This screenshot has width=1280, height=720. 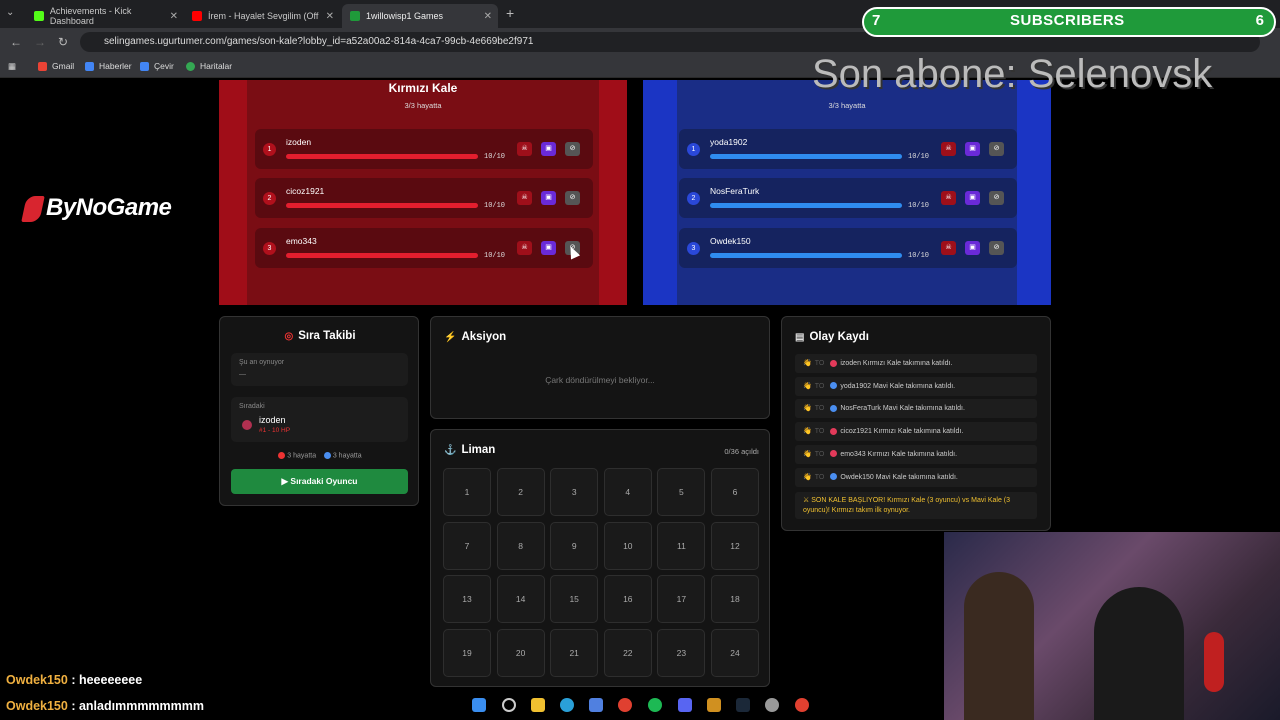 I want to click on blue-team-dot-icon, so click(x=834, y=386).